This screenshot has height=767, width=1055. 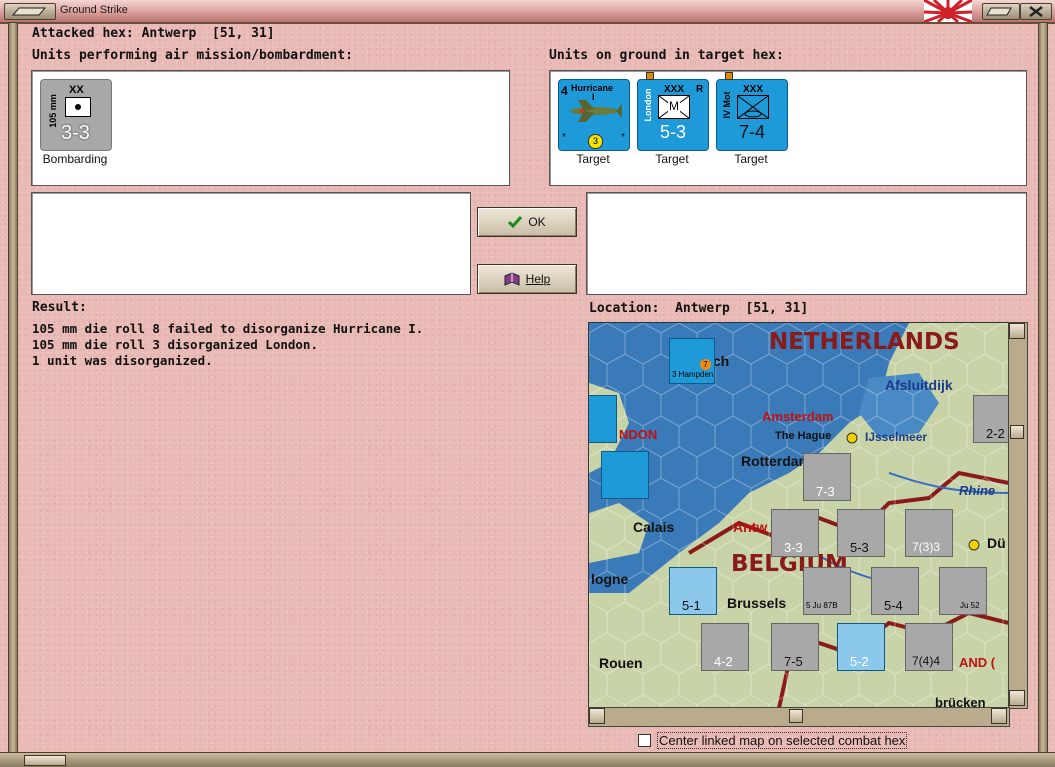 I want to click on map-label-rhine: Rhine, so click(x=977, y=490).